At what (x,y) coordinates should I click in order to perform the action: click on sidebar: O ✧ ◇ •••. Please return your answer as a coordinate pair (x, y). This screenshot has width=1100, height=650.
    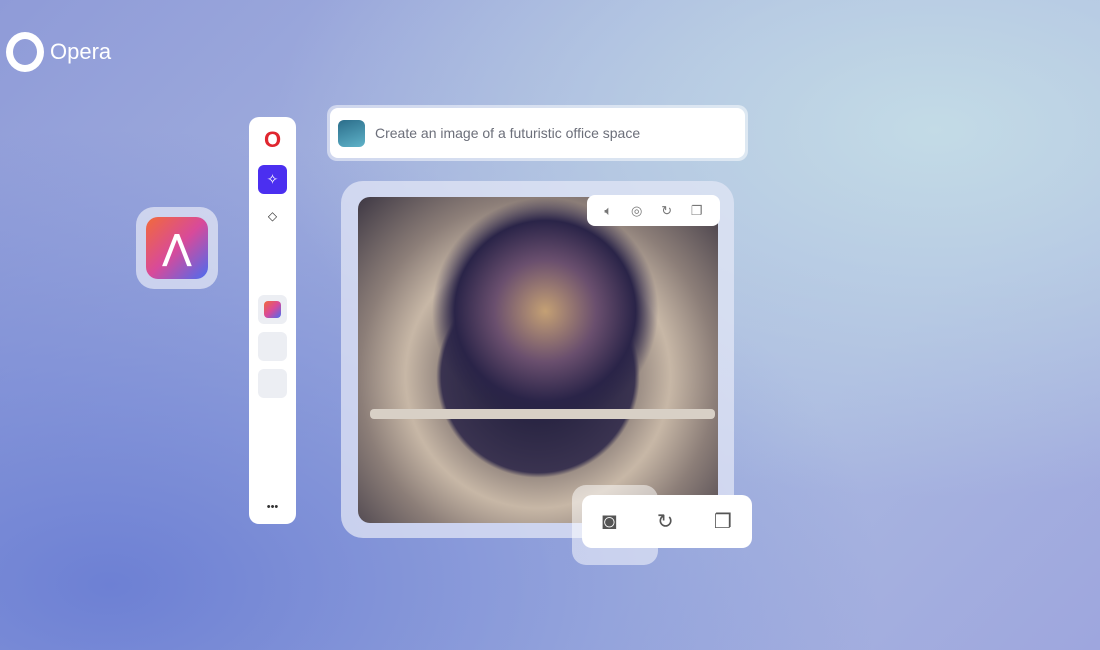
    Looking at the image, I should click on (272, 320).